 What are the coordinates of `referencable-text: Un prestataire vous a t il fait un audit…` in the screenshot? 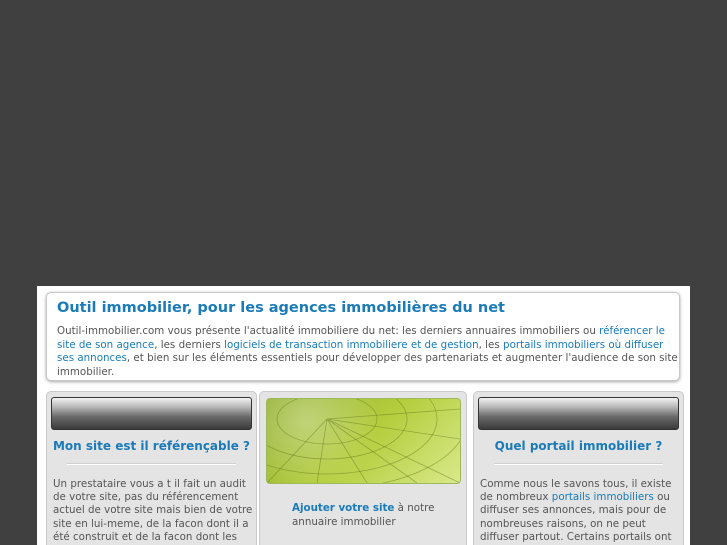 It's located at (153, 511).